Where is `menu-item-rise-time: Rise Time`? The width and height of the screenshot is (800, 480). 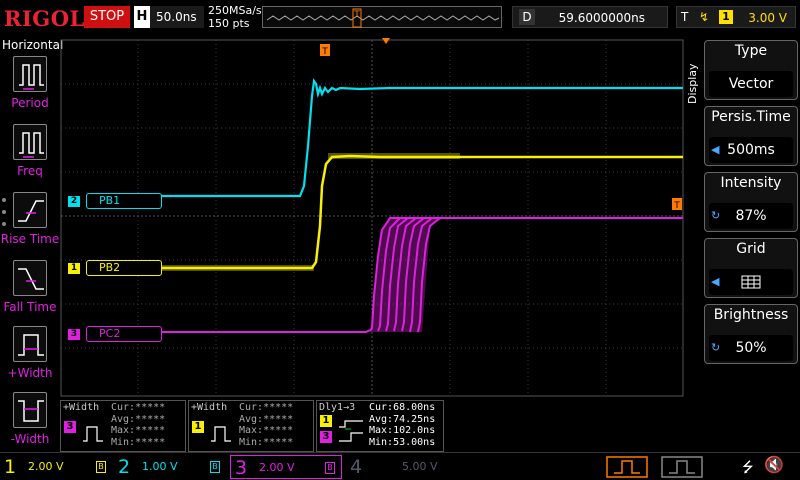
menu-item-rise-time: Rise Time is located at coordinates (30, 223).